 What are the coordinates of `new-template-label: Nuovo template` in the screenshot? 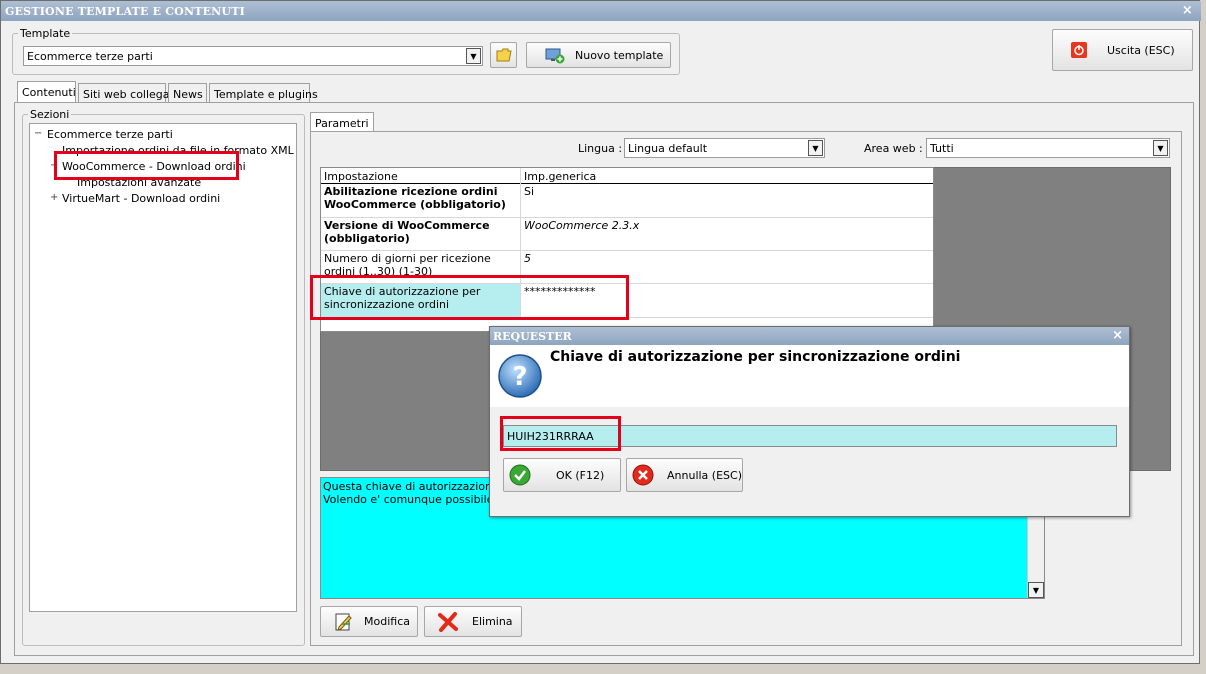 It's located at (619, 55).